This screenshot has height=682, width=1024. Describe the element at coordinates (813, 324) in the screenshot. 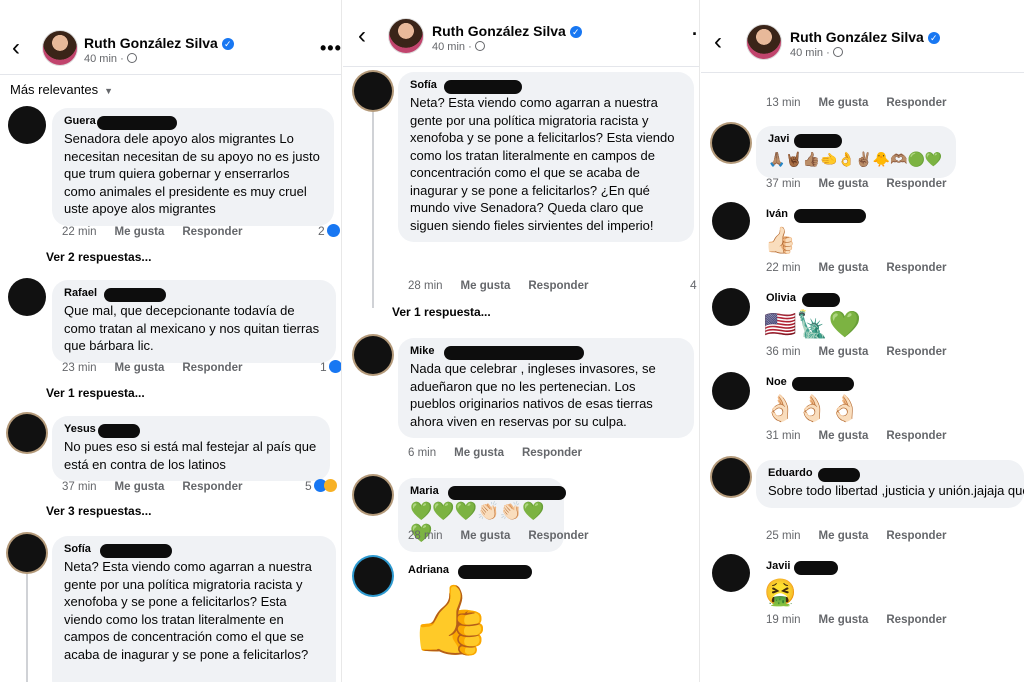

I see `comment-emojis: 🇺🇸🗽💚` at that location.